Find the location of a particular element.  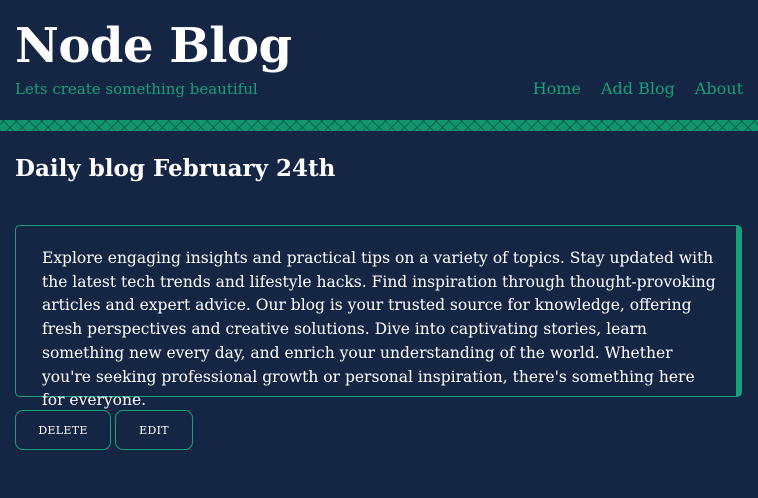

delete-button: DELETE is located at coordinates (63, 430).